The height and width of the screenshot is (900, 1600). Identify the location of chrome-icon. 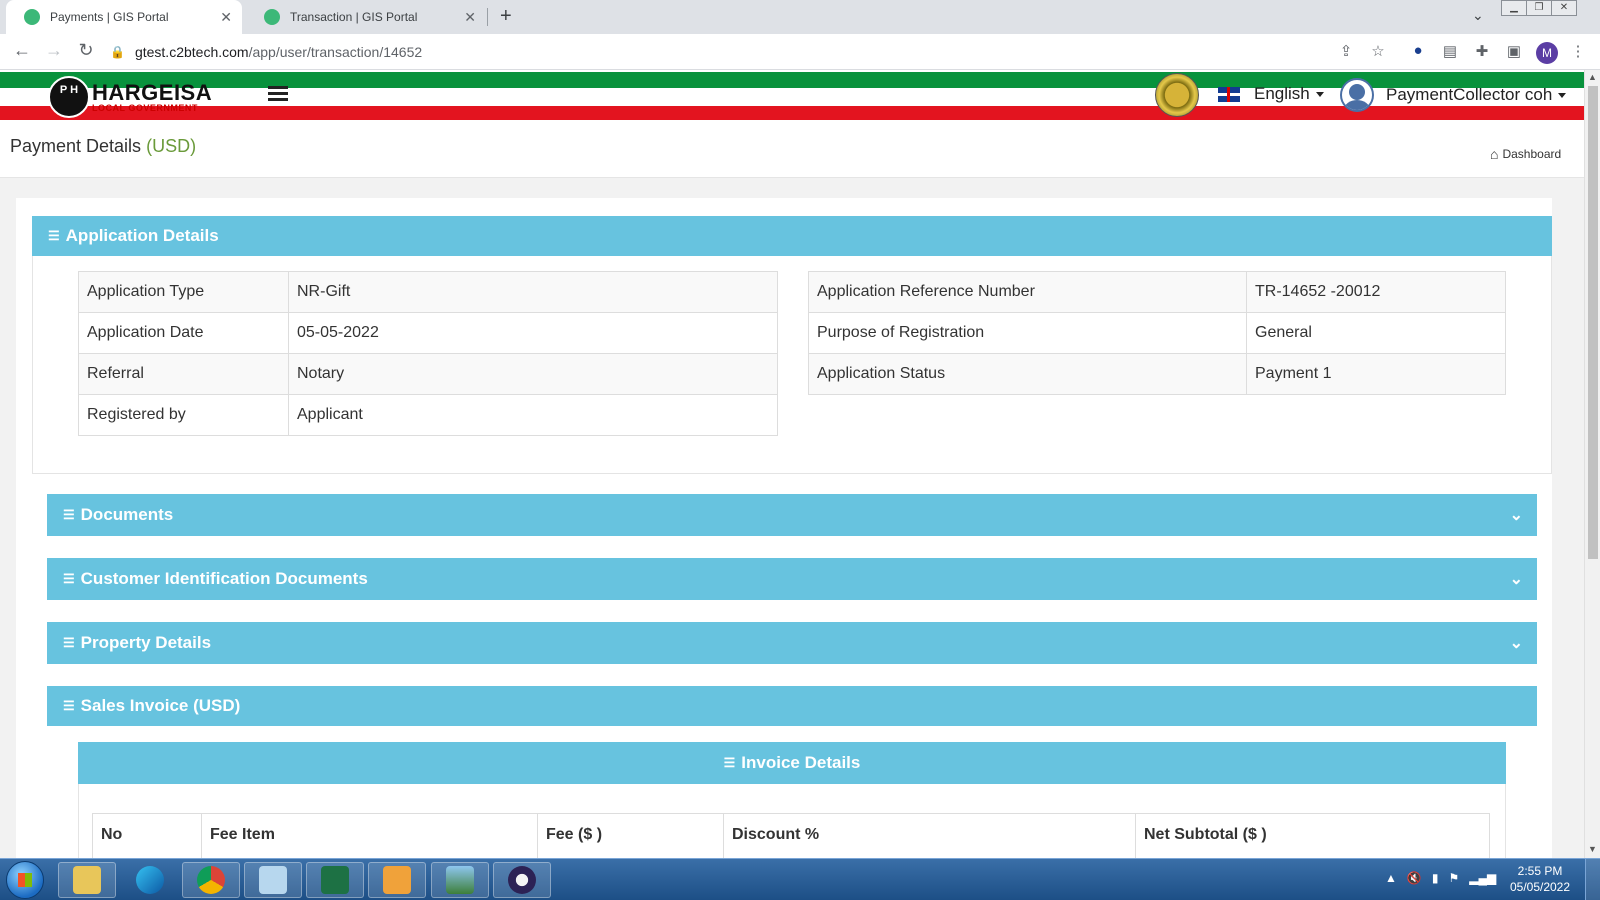
(211, 880).